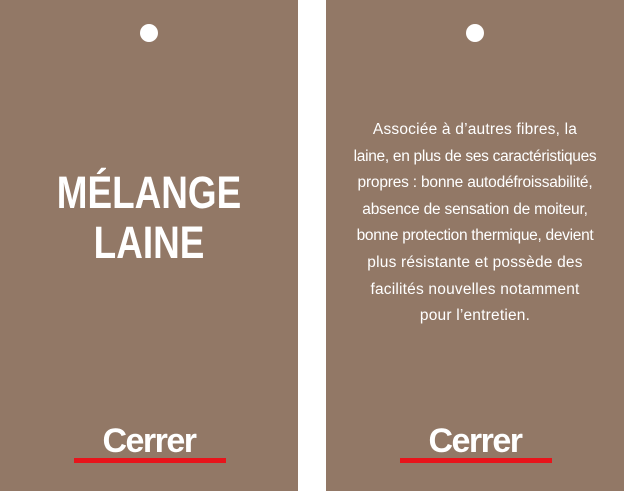  What do you see at coordinates (475, 183) in the screenshot?
I see `description-line: propres : bonne autodéfroissabilité,` at bounding box center [475, 183].